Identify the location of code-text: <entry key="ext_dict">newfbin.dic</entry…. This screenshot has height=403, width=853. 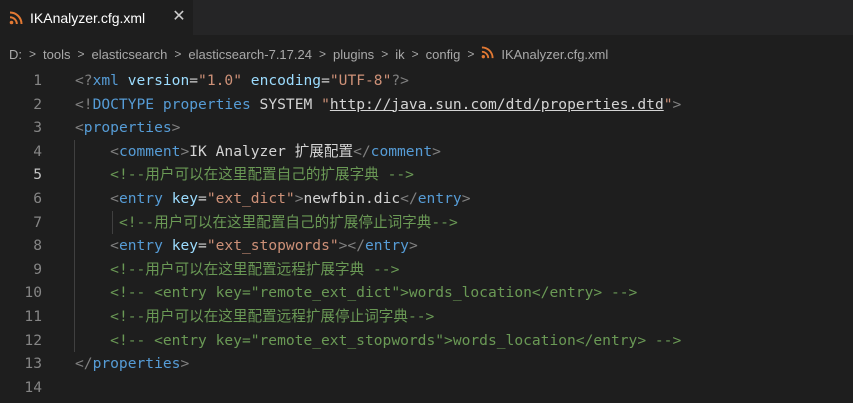
(272, 199).